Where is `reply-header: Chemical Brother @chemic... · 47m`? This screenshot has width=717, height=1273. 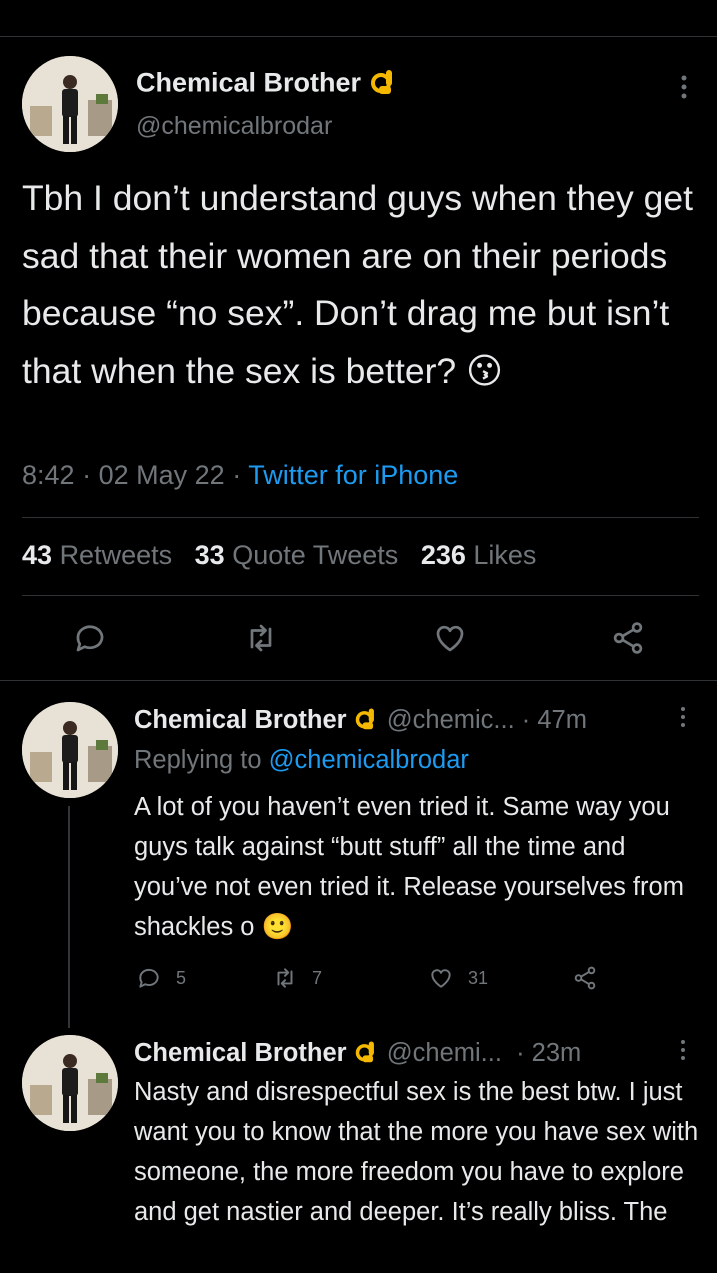
reply-header: Chemical Brother @chemic... · 47m is located at coordinates (360, 721).